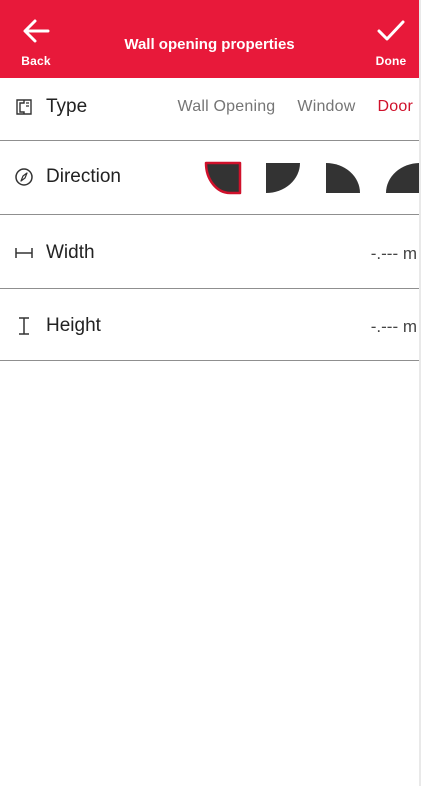 The width and height of the screenshot is (421, 786). Describe the element at coordinates (67, 106) in the screenshot. I see `type-label: Type` at that location.